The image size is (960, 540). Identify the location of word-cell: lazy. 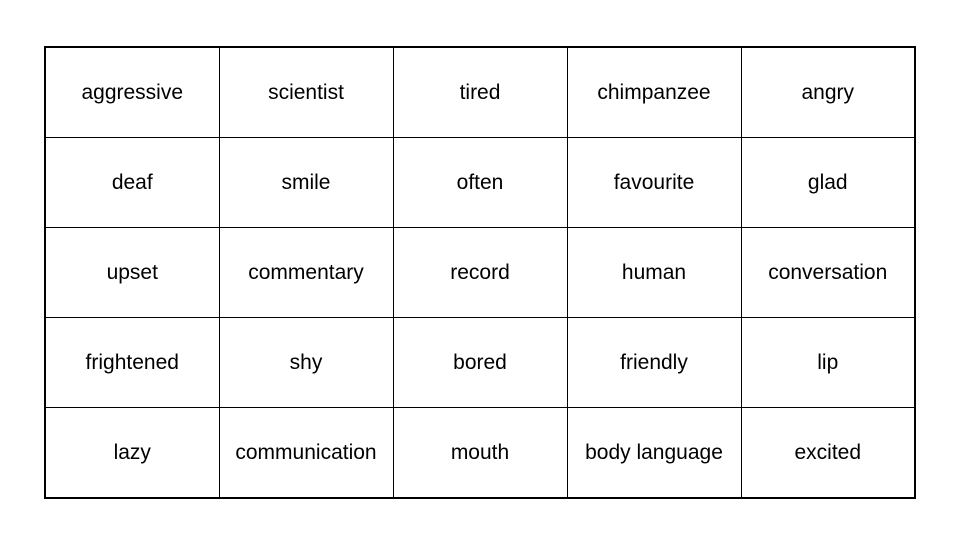
(132, 453).